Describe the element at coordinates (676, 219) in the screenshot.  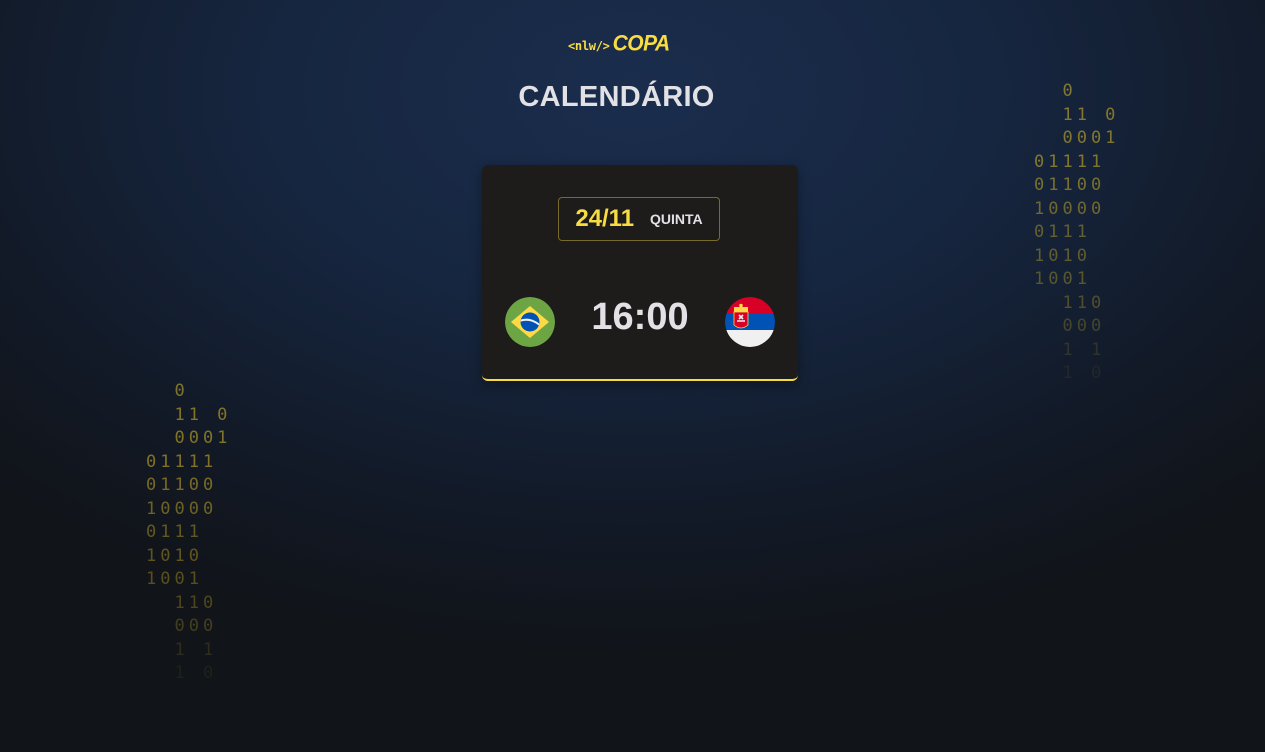
I see `match-weekday: QUINTA` at that location.